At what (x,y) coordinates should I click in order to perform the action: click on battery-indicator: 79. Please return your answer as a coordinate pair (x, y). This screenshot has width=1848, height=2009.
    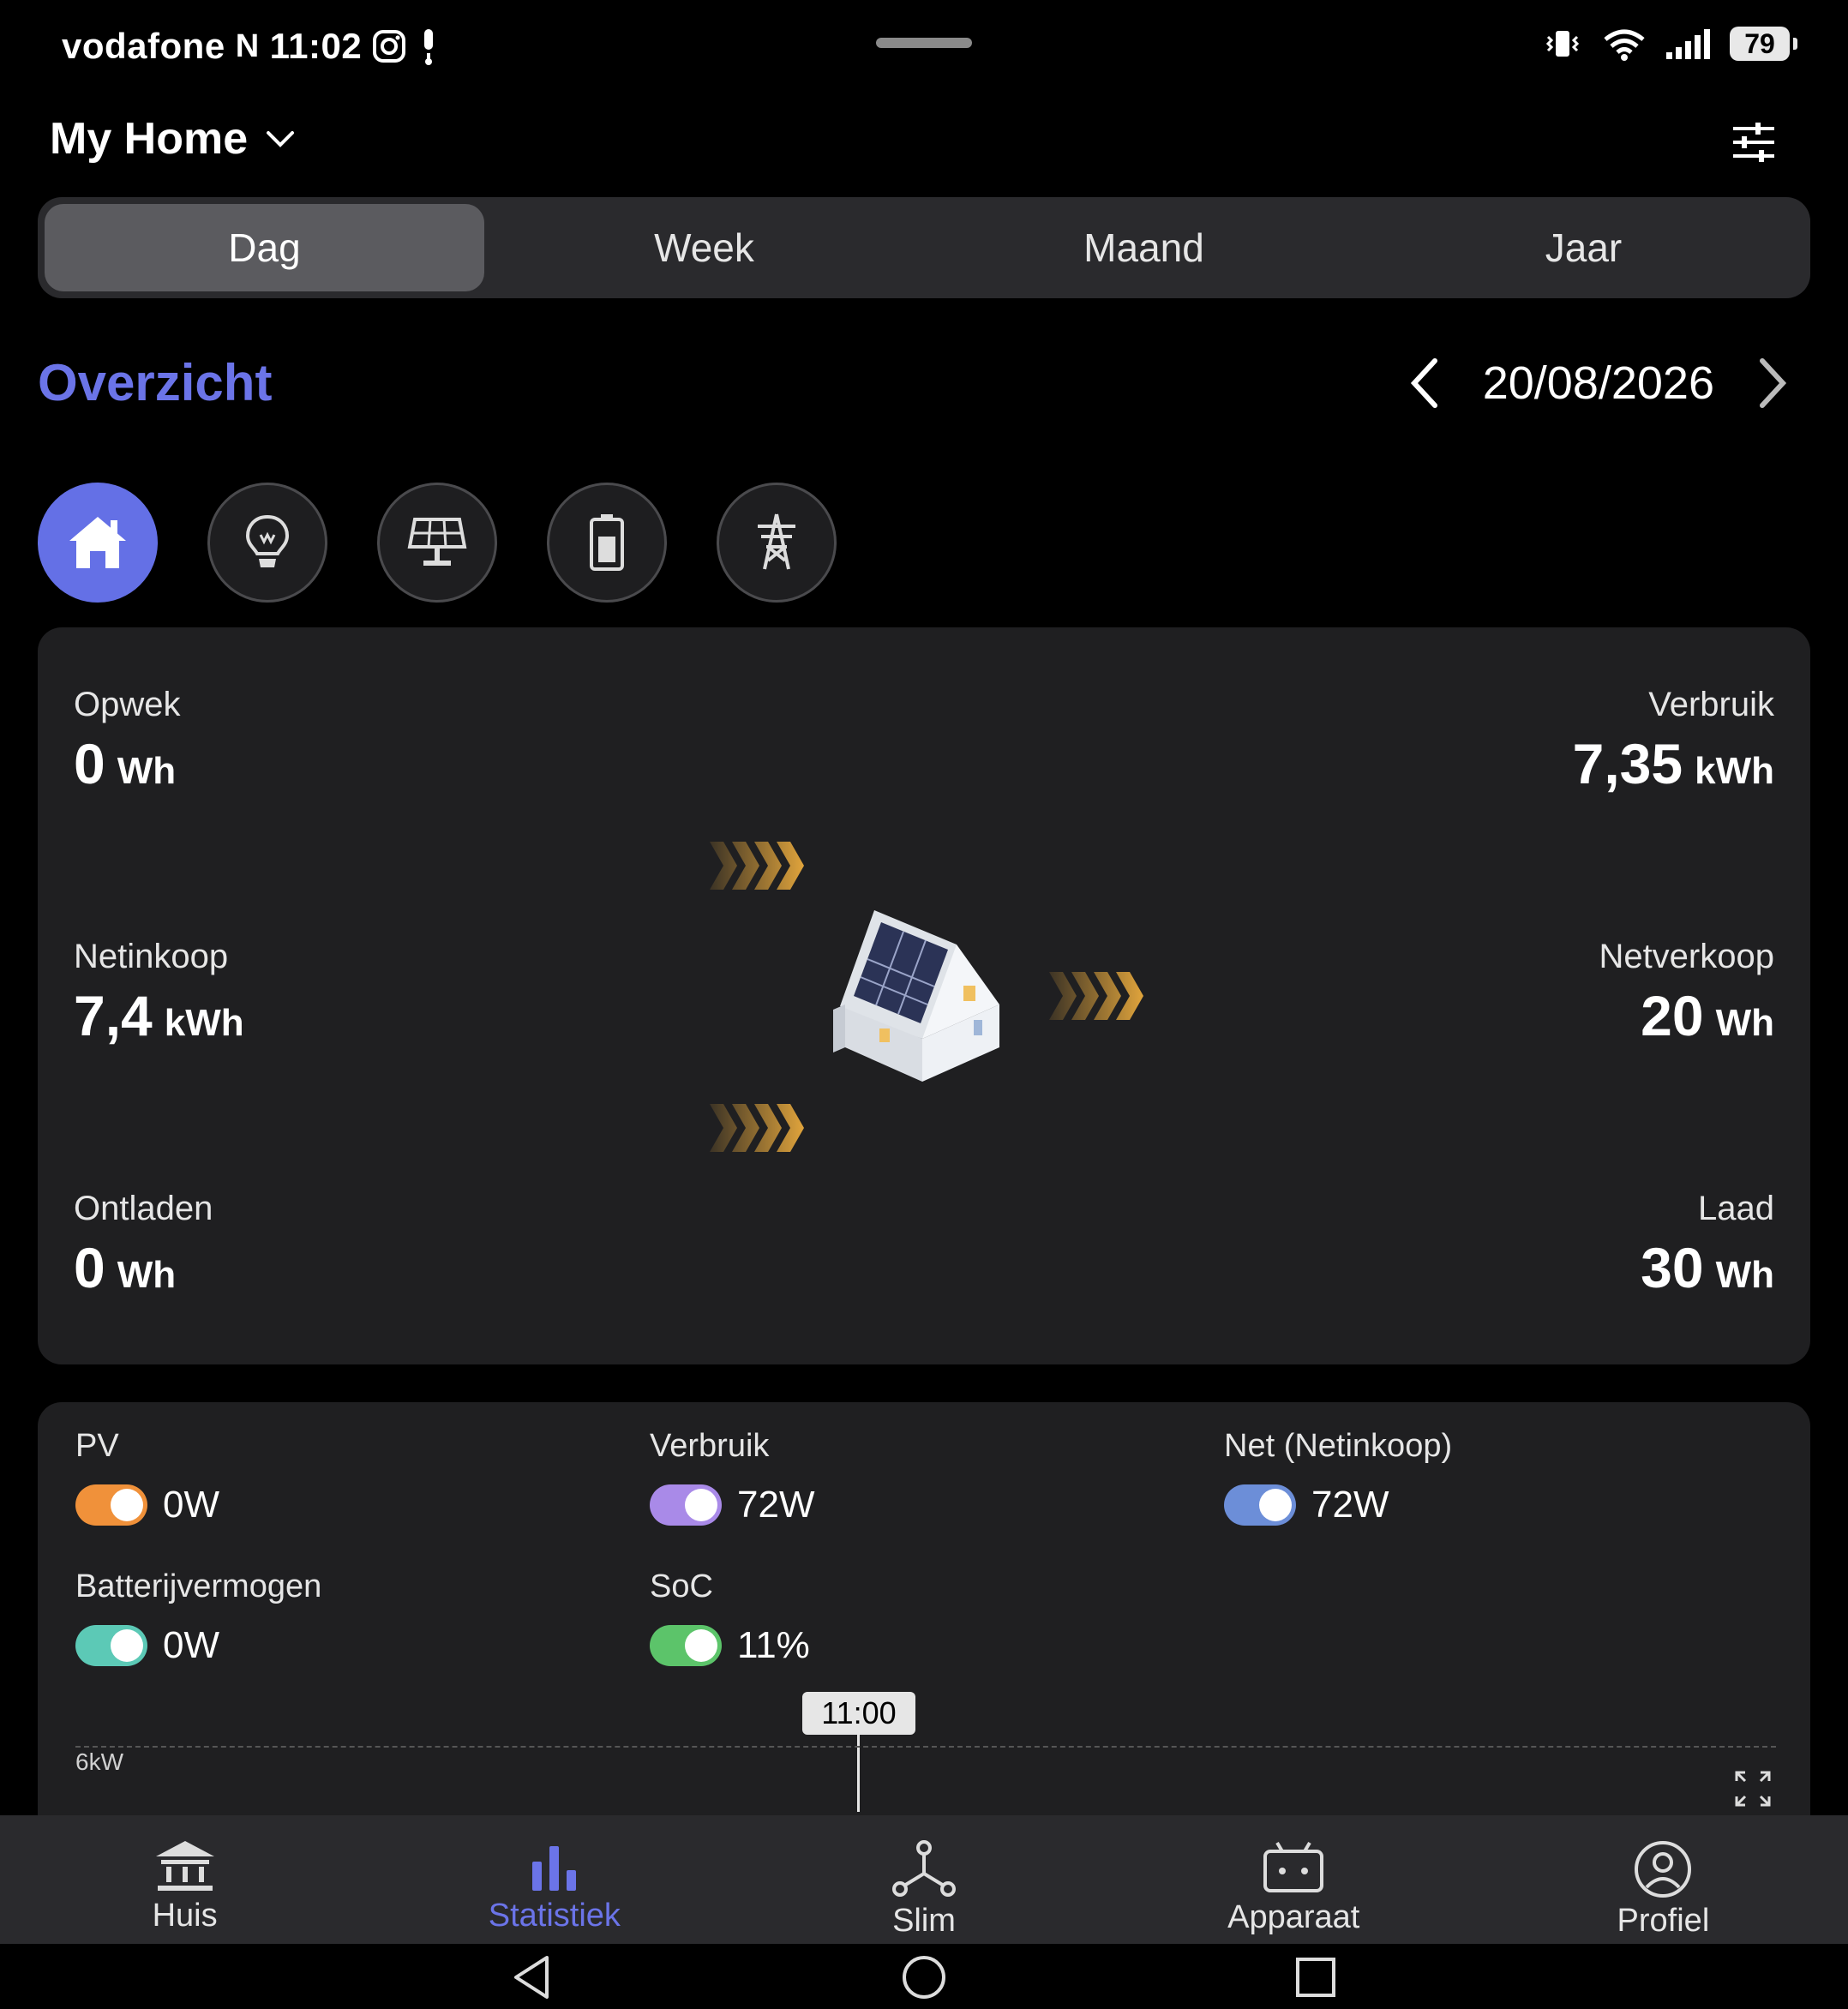
    Looking at the image, I should click on (1764, 44).